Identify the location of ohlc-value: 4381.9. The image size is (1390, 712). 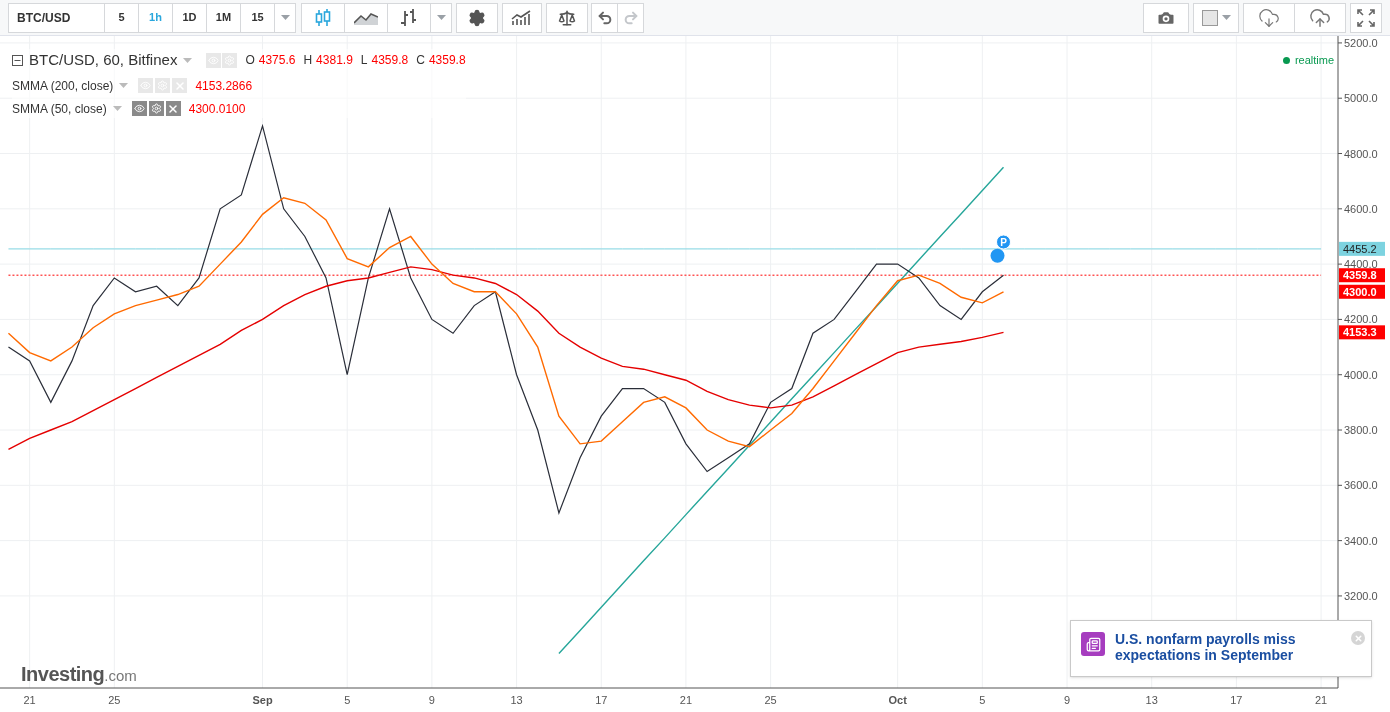
(334, 61).